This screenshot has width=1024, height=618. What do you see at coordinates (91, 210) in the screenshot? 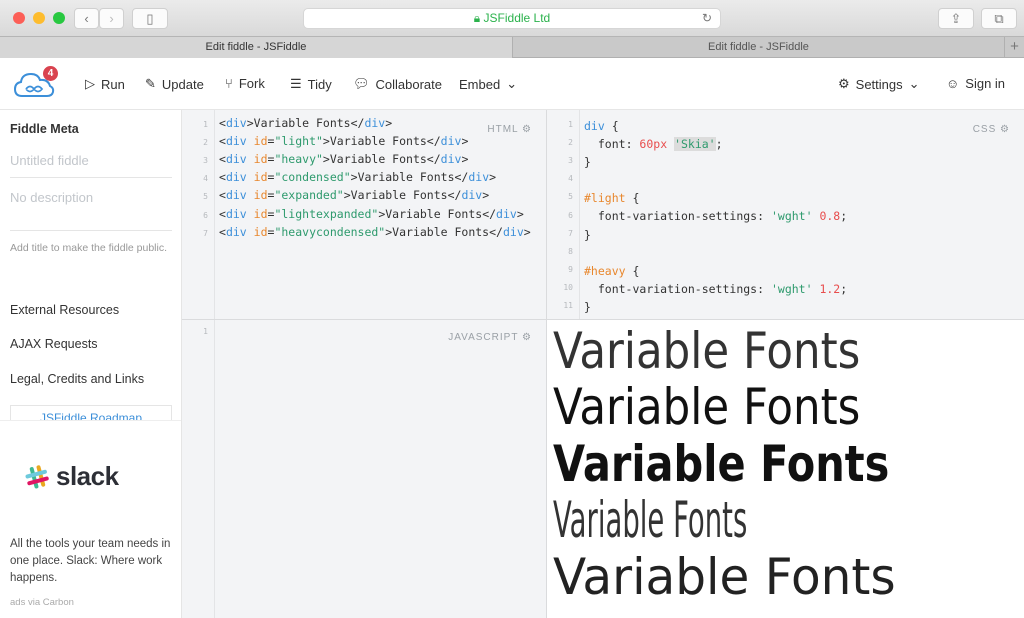
I see `fiddle-description-input: No description` at bounding box center [91, 210].